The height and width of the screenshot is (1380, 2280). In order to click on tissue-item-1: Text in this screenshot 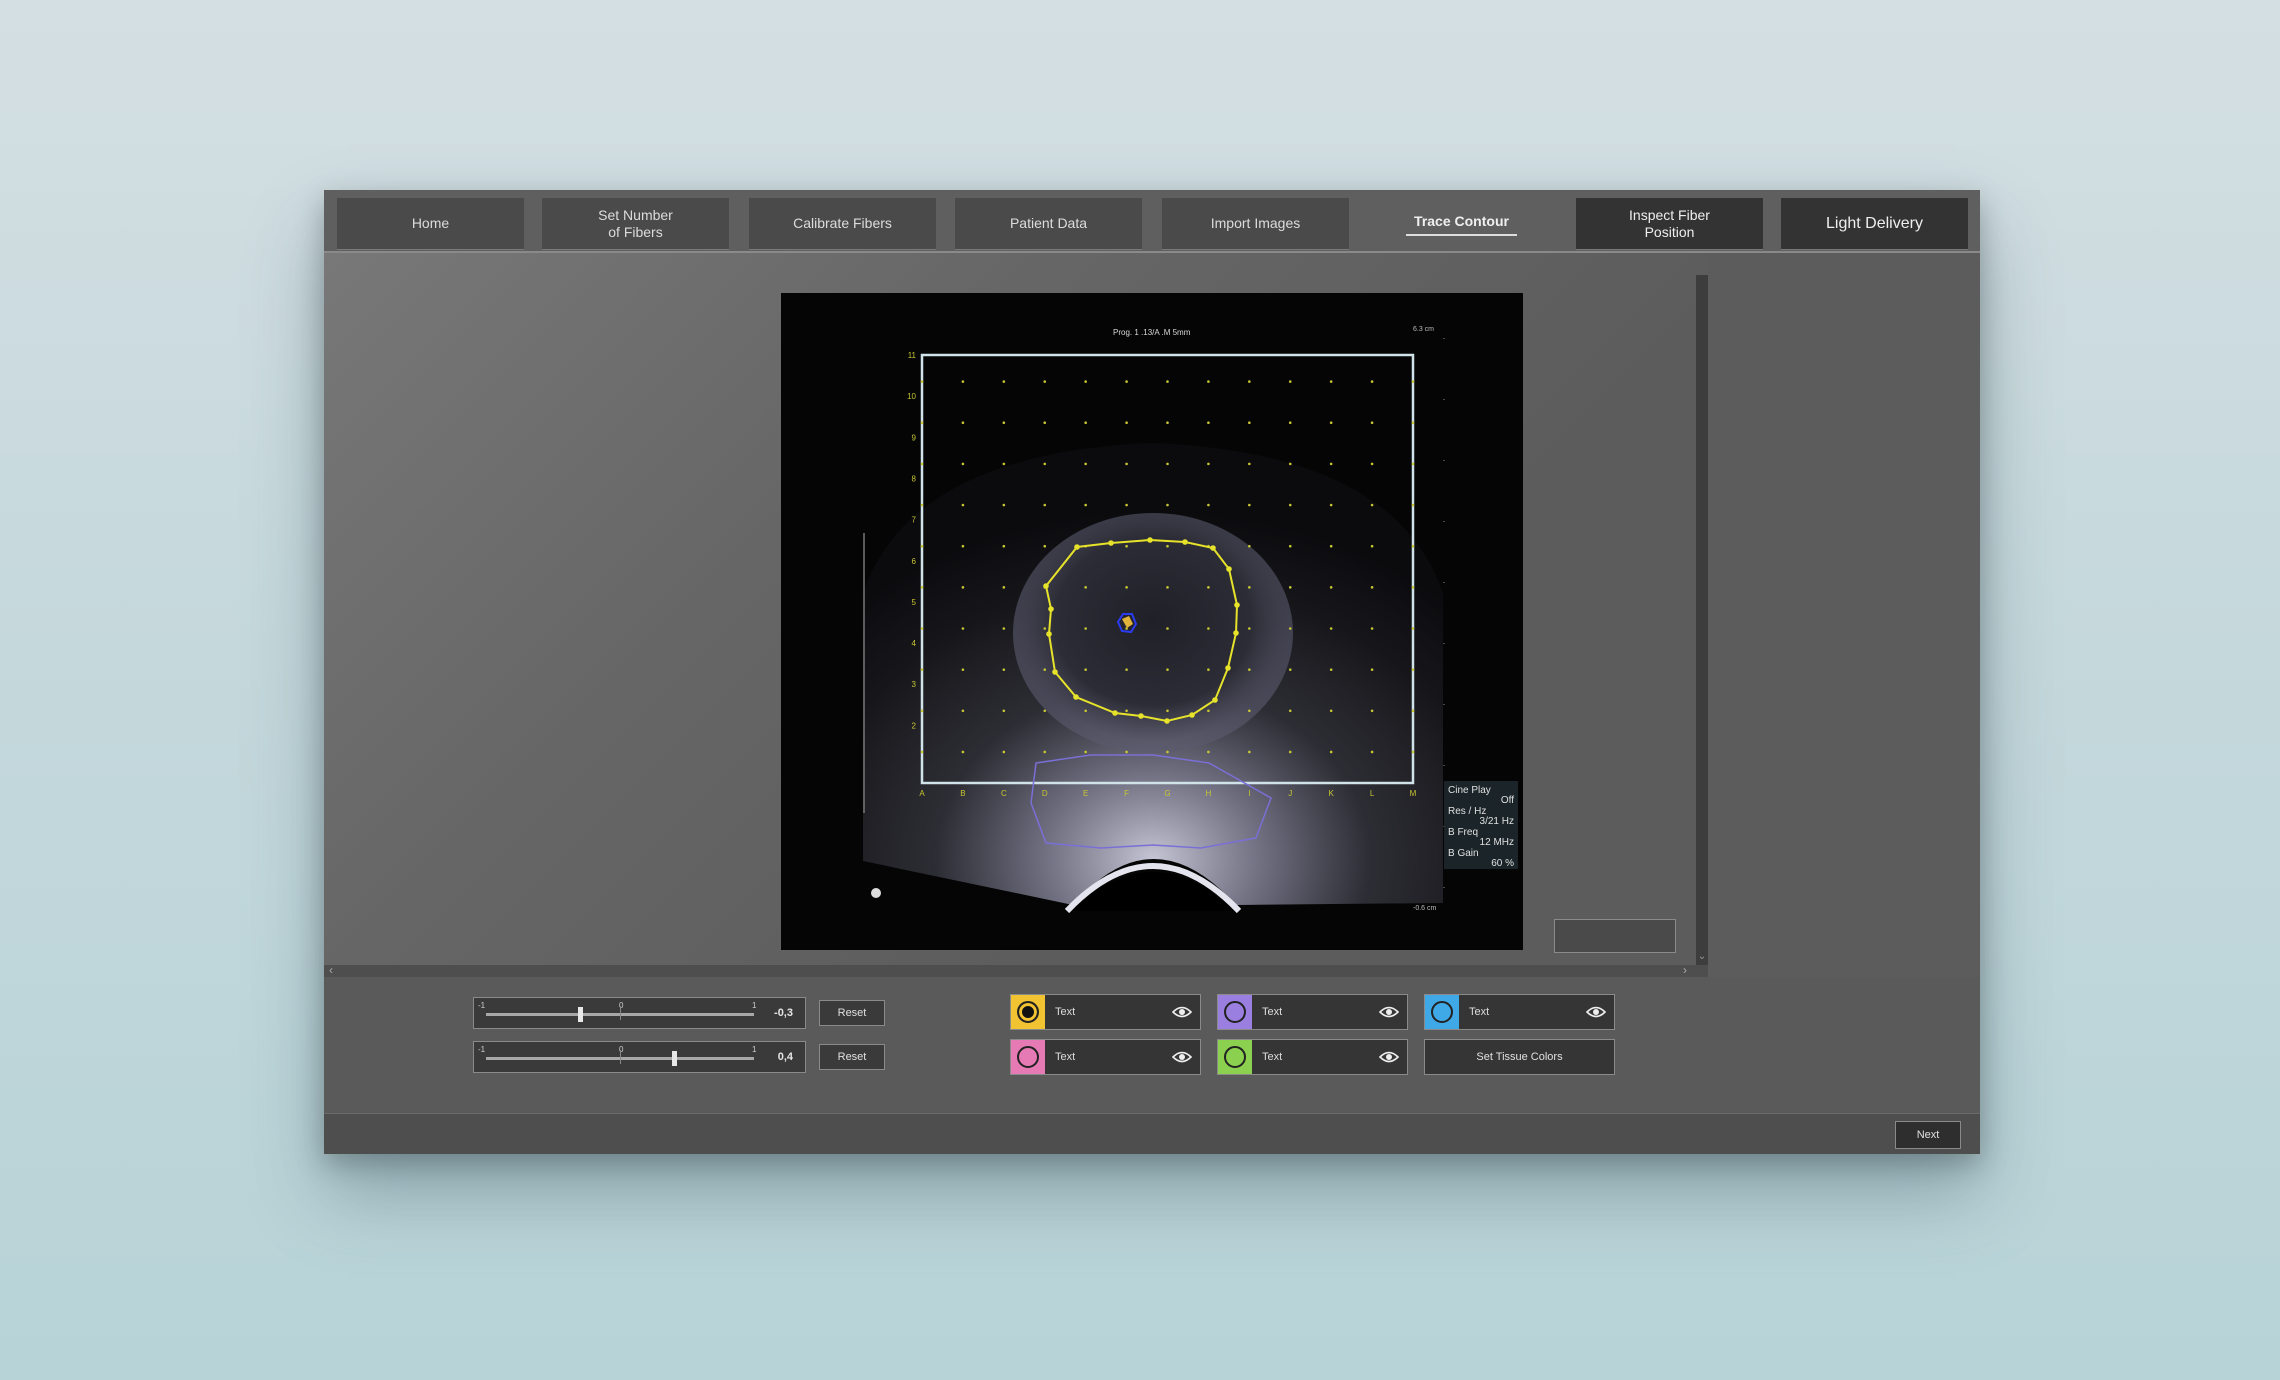, I will do `click(1105, 1012)`.